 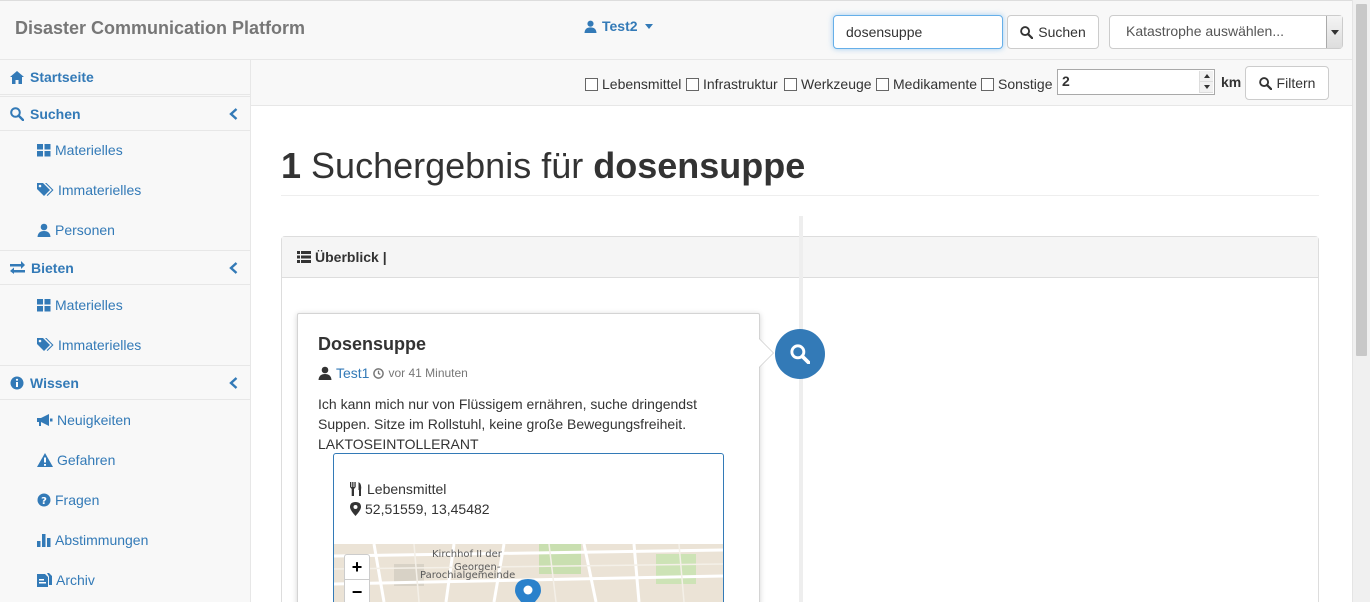 I want to click on search-input, so click(x=918, y=32).